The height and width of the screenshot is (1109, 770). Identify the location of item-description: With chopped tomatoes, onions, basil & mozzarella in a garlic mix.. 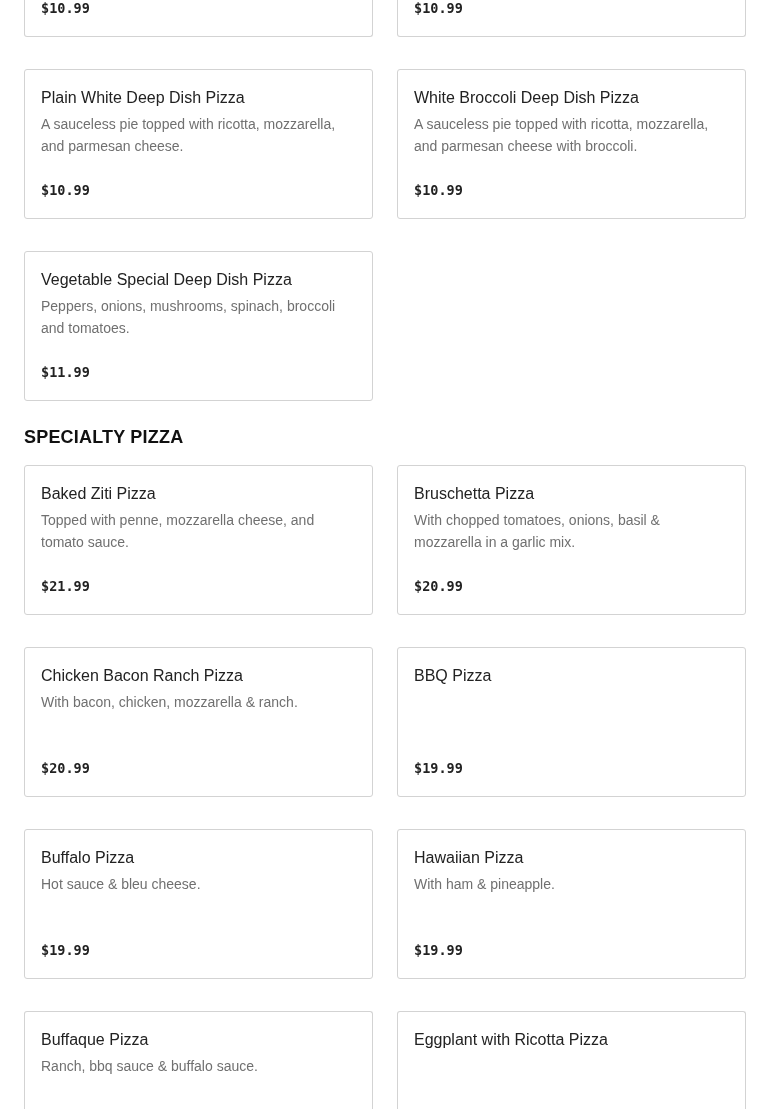
(537, 531).